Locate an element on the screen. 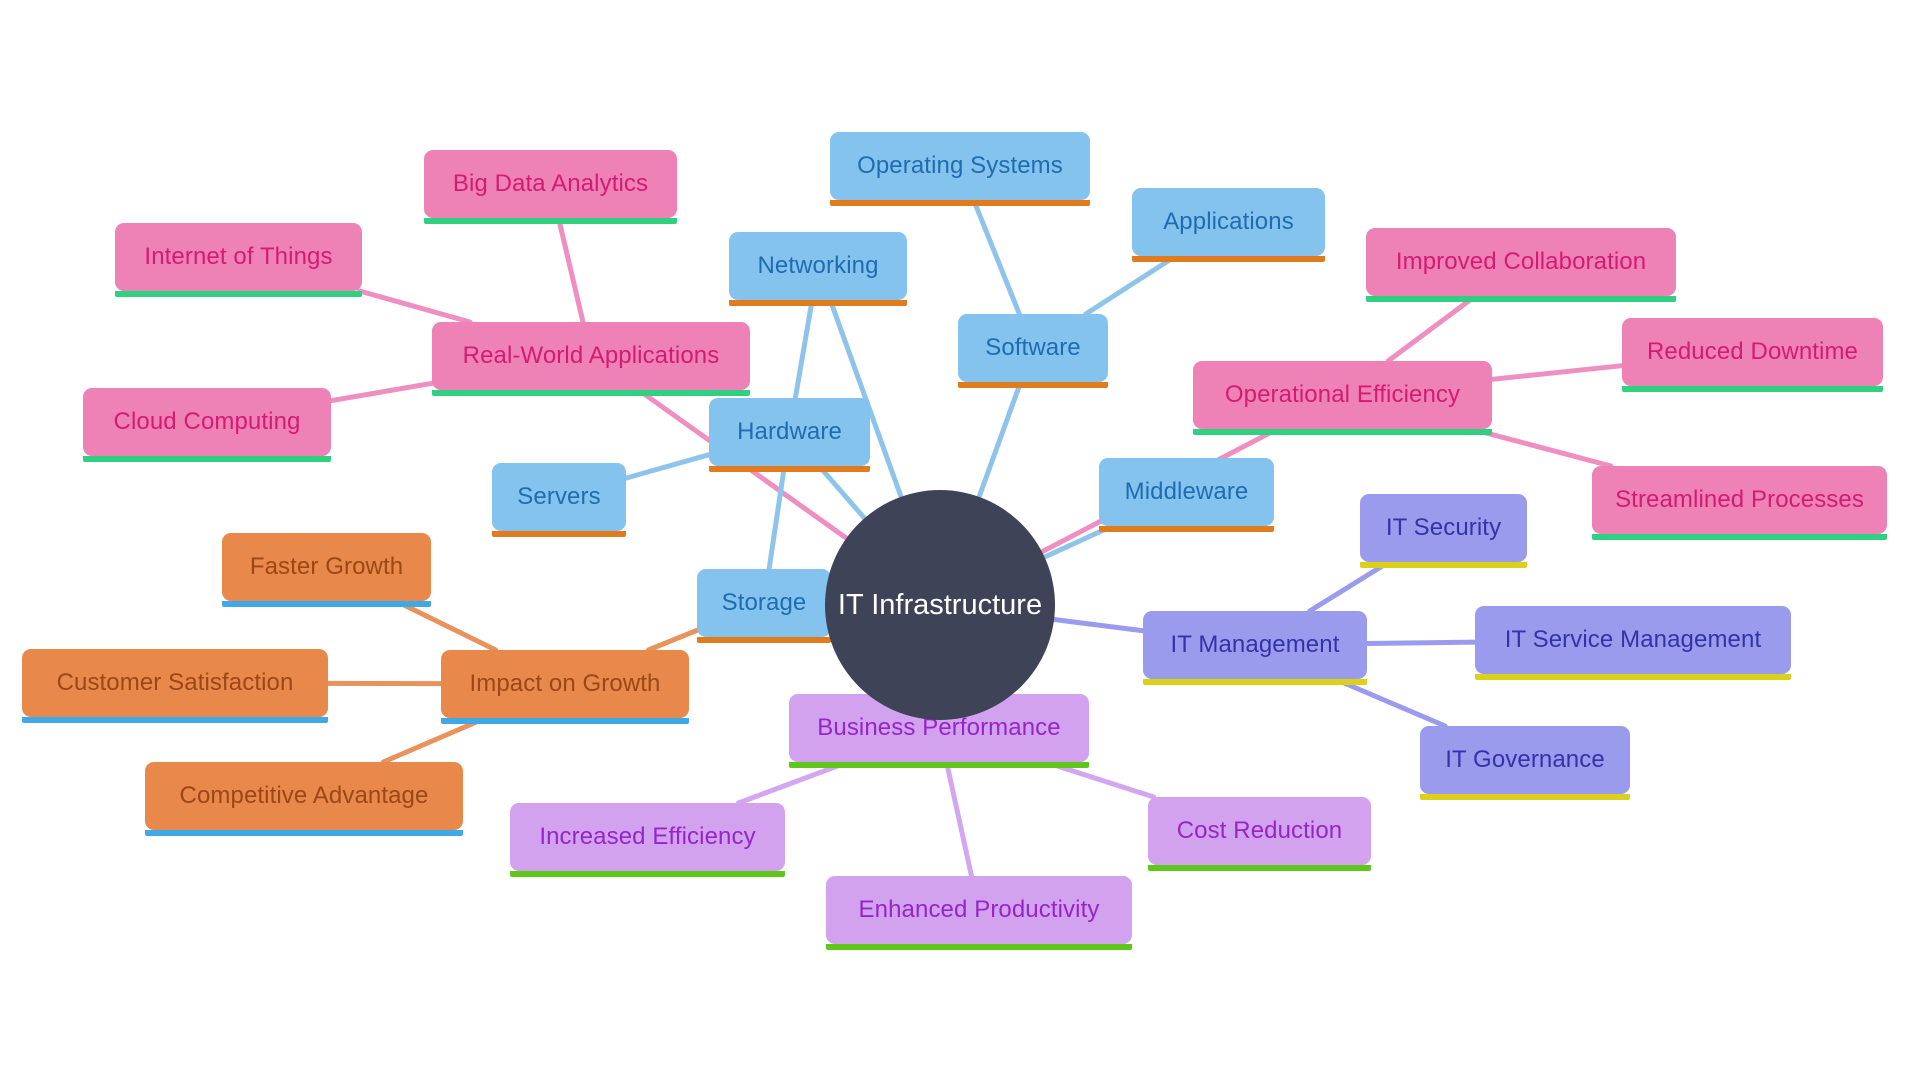  edge-hardware-to-storage is located at coordinates (776, 517).